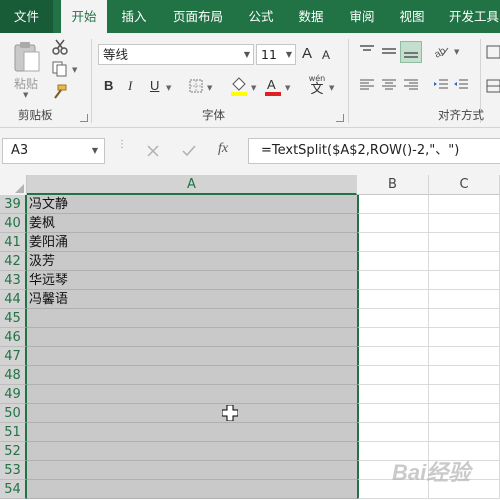  Describe the element at coordinates (13, 185) in the screenshot. I see `select-all-button` at that location.